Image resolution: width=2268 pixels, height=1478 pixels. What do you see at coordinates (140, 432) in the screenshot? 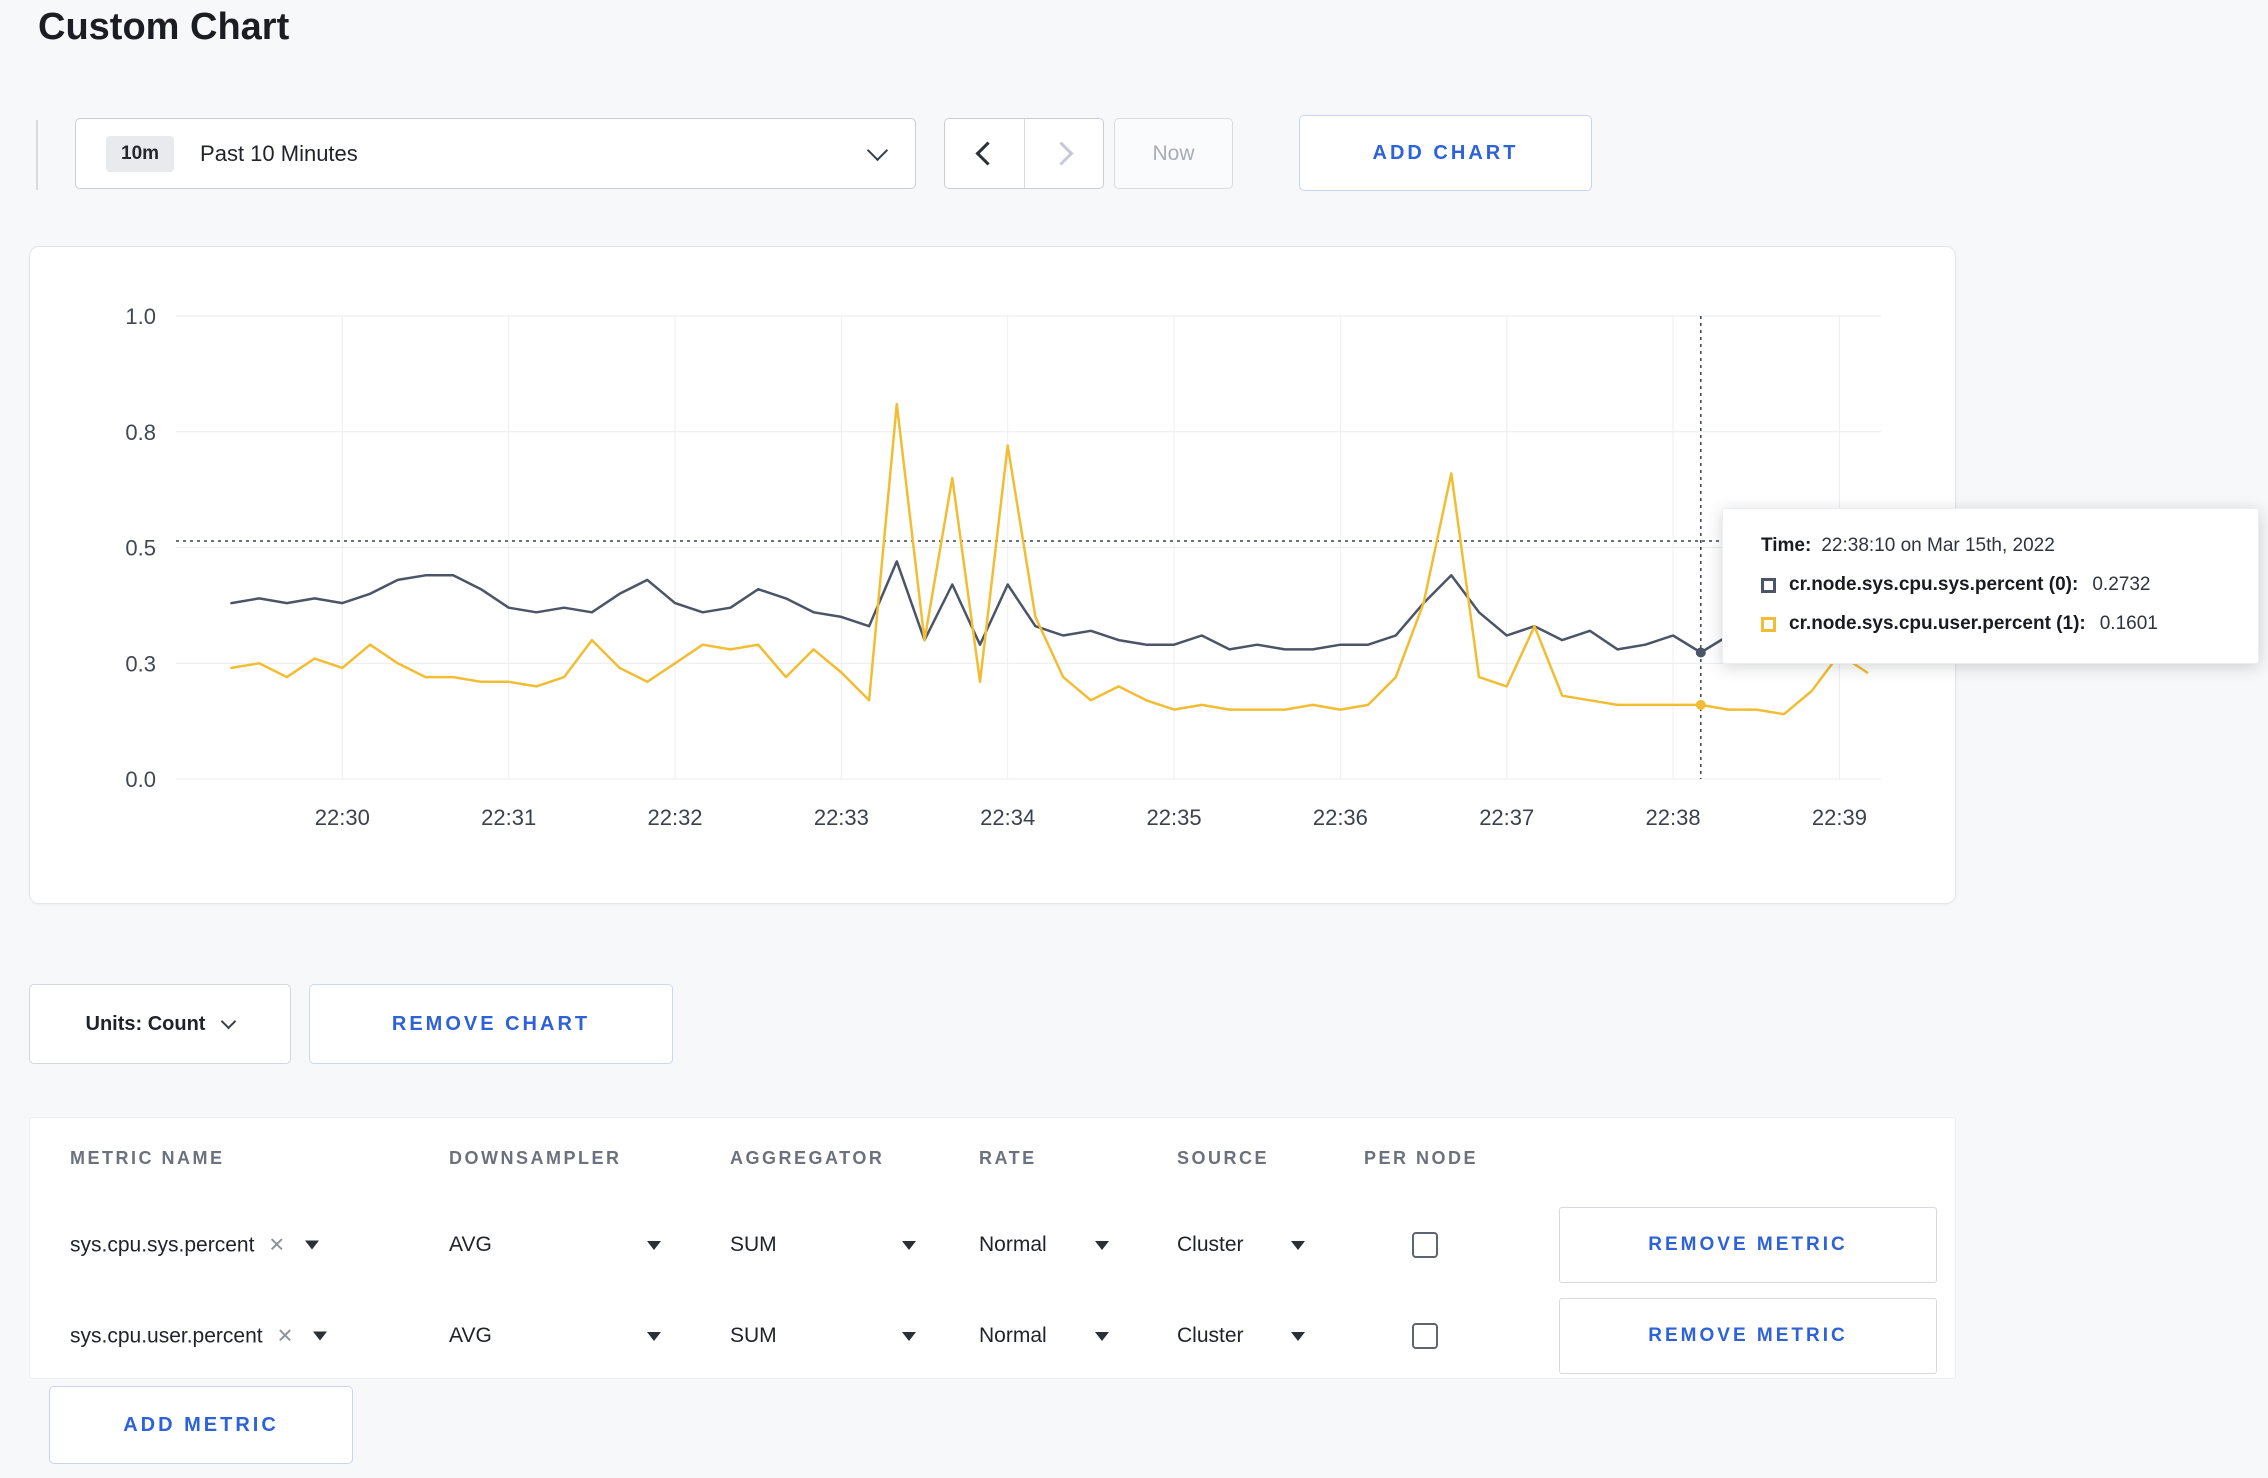
I see `y-axis-tick-label: 0.8` at bounding box center [140, 432].